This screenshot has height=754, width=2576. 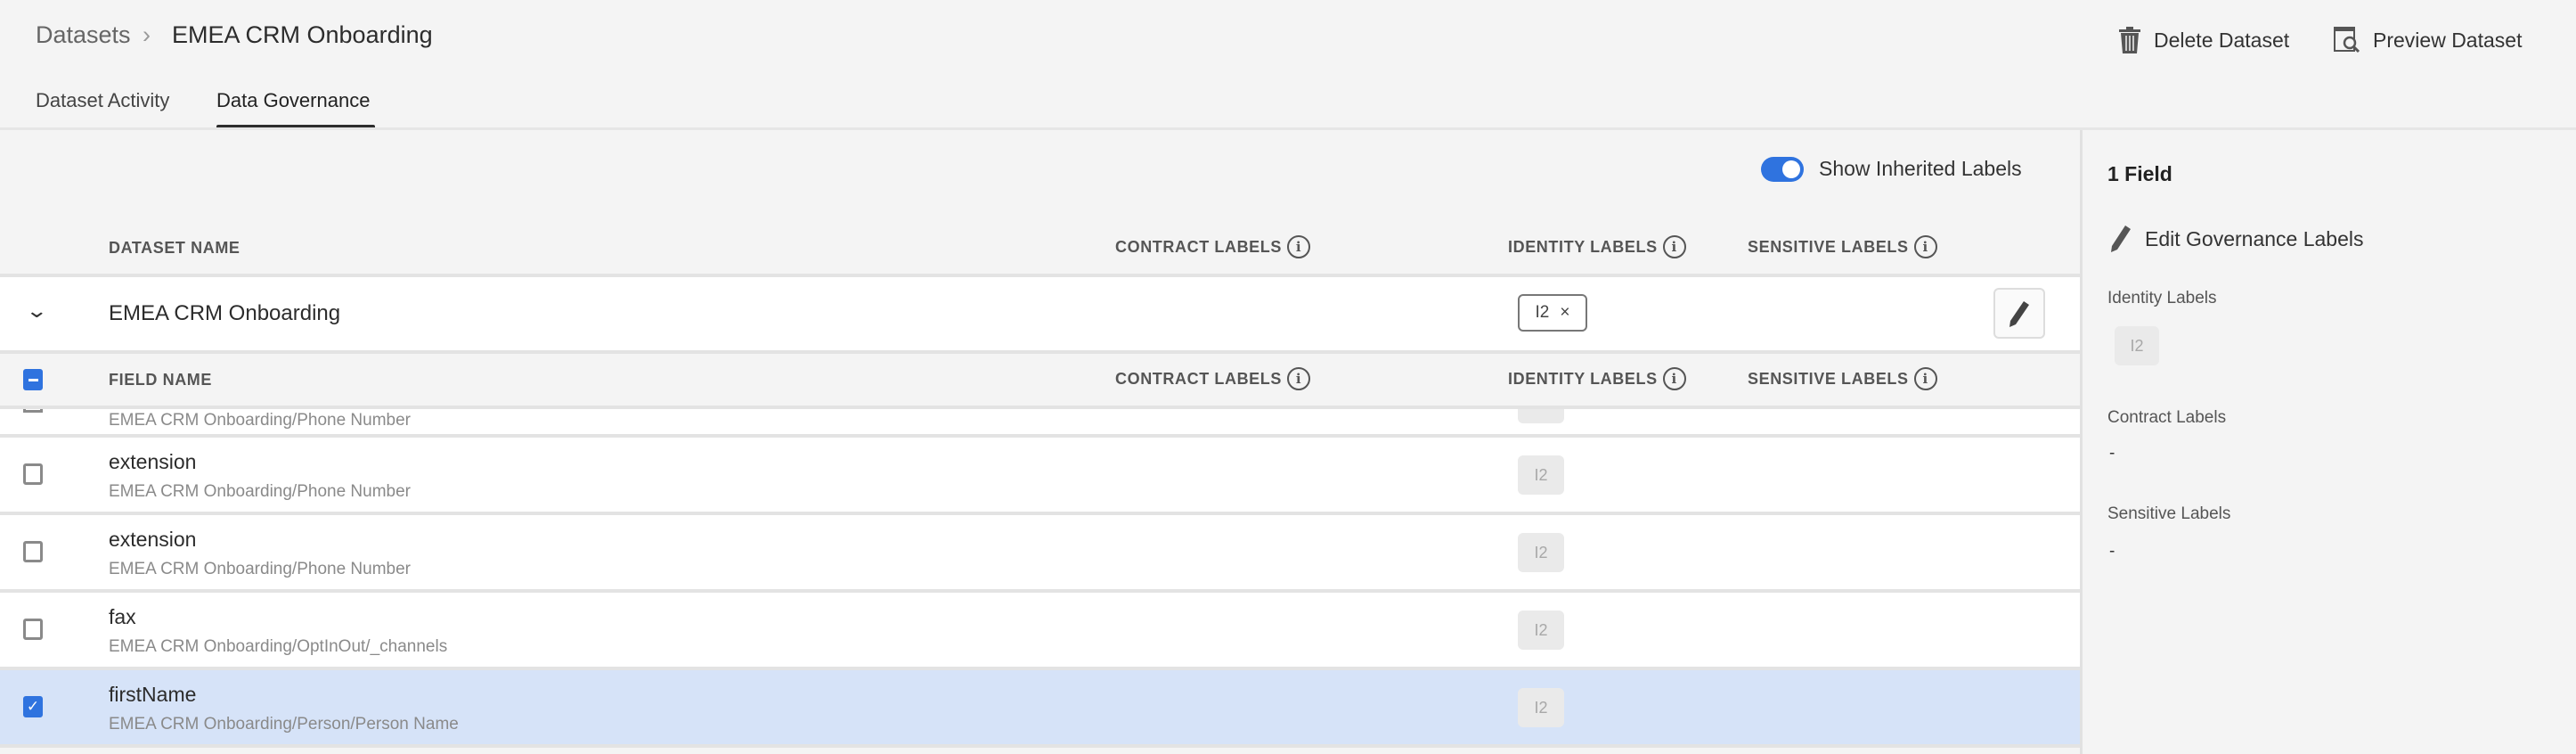 I want to click on show-inherited-labels-toggle, so click(x=1783, y=169).